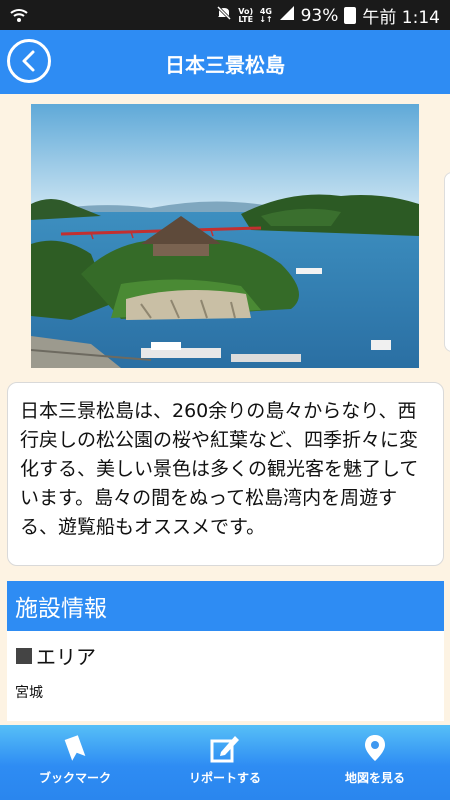 The image size is (450, 800). What do you see at coordinates (447, 262) in the screenshot?
I see `scroll-indicator` at bounding box center [447, 262].